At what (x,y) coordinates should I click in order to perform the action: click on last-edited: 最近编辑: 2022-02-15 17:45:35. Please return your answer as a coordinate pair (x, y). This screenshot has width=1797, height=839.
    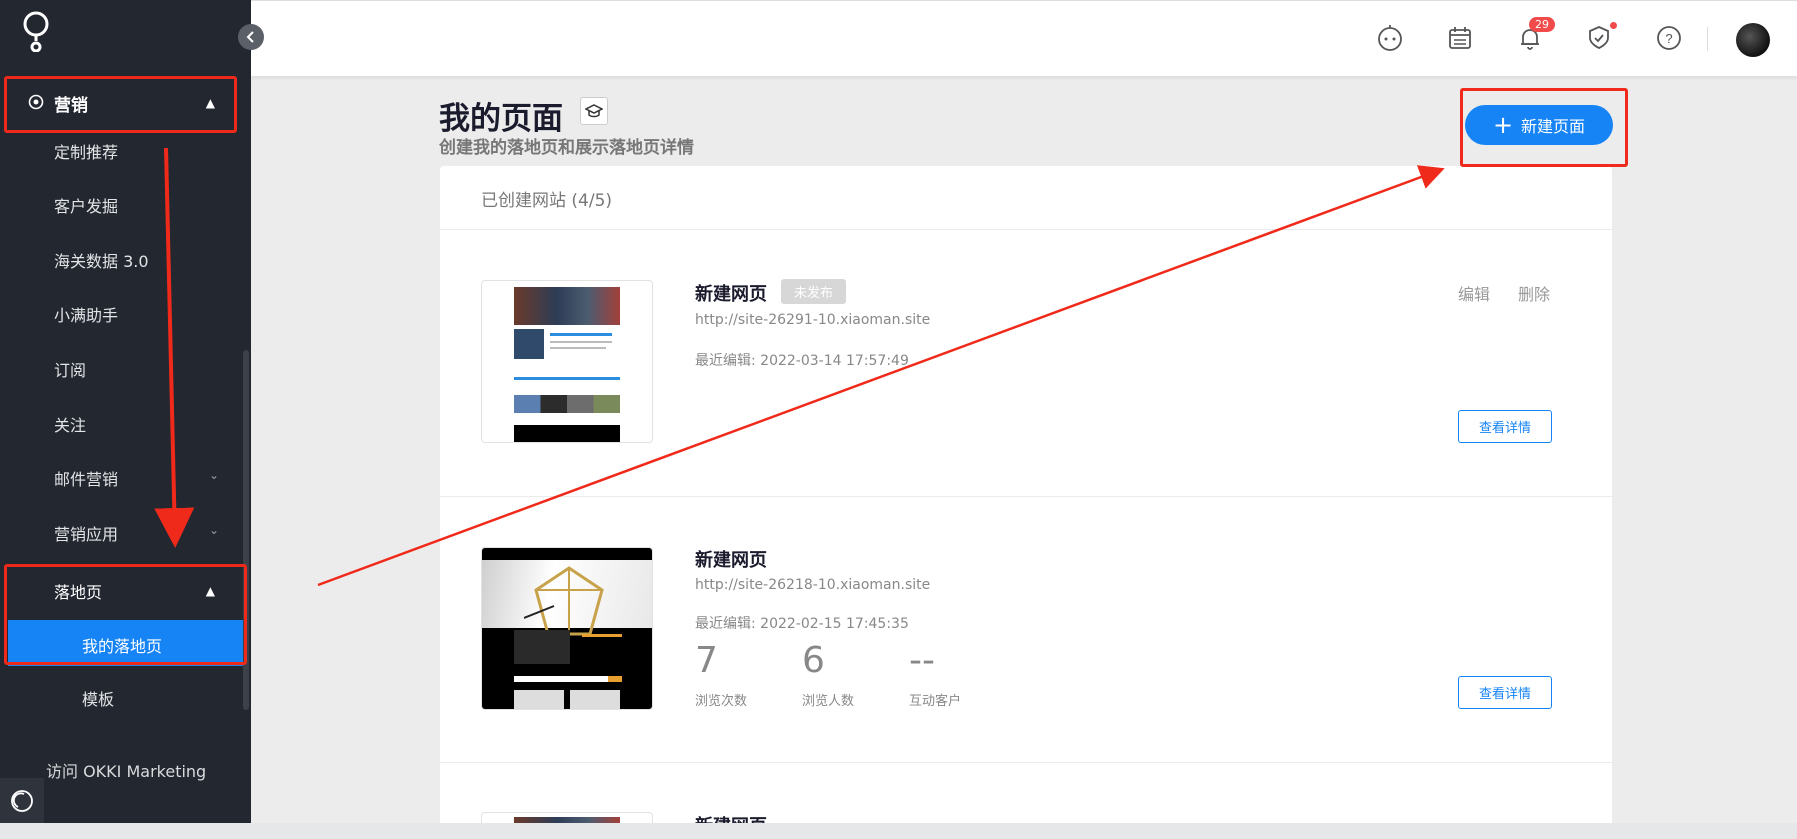
    Looking at the image, I should click on (802, 624).